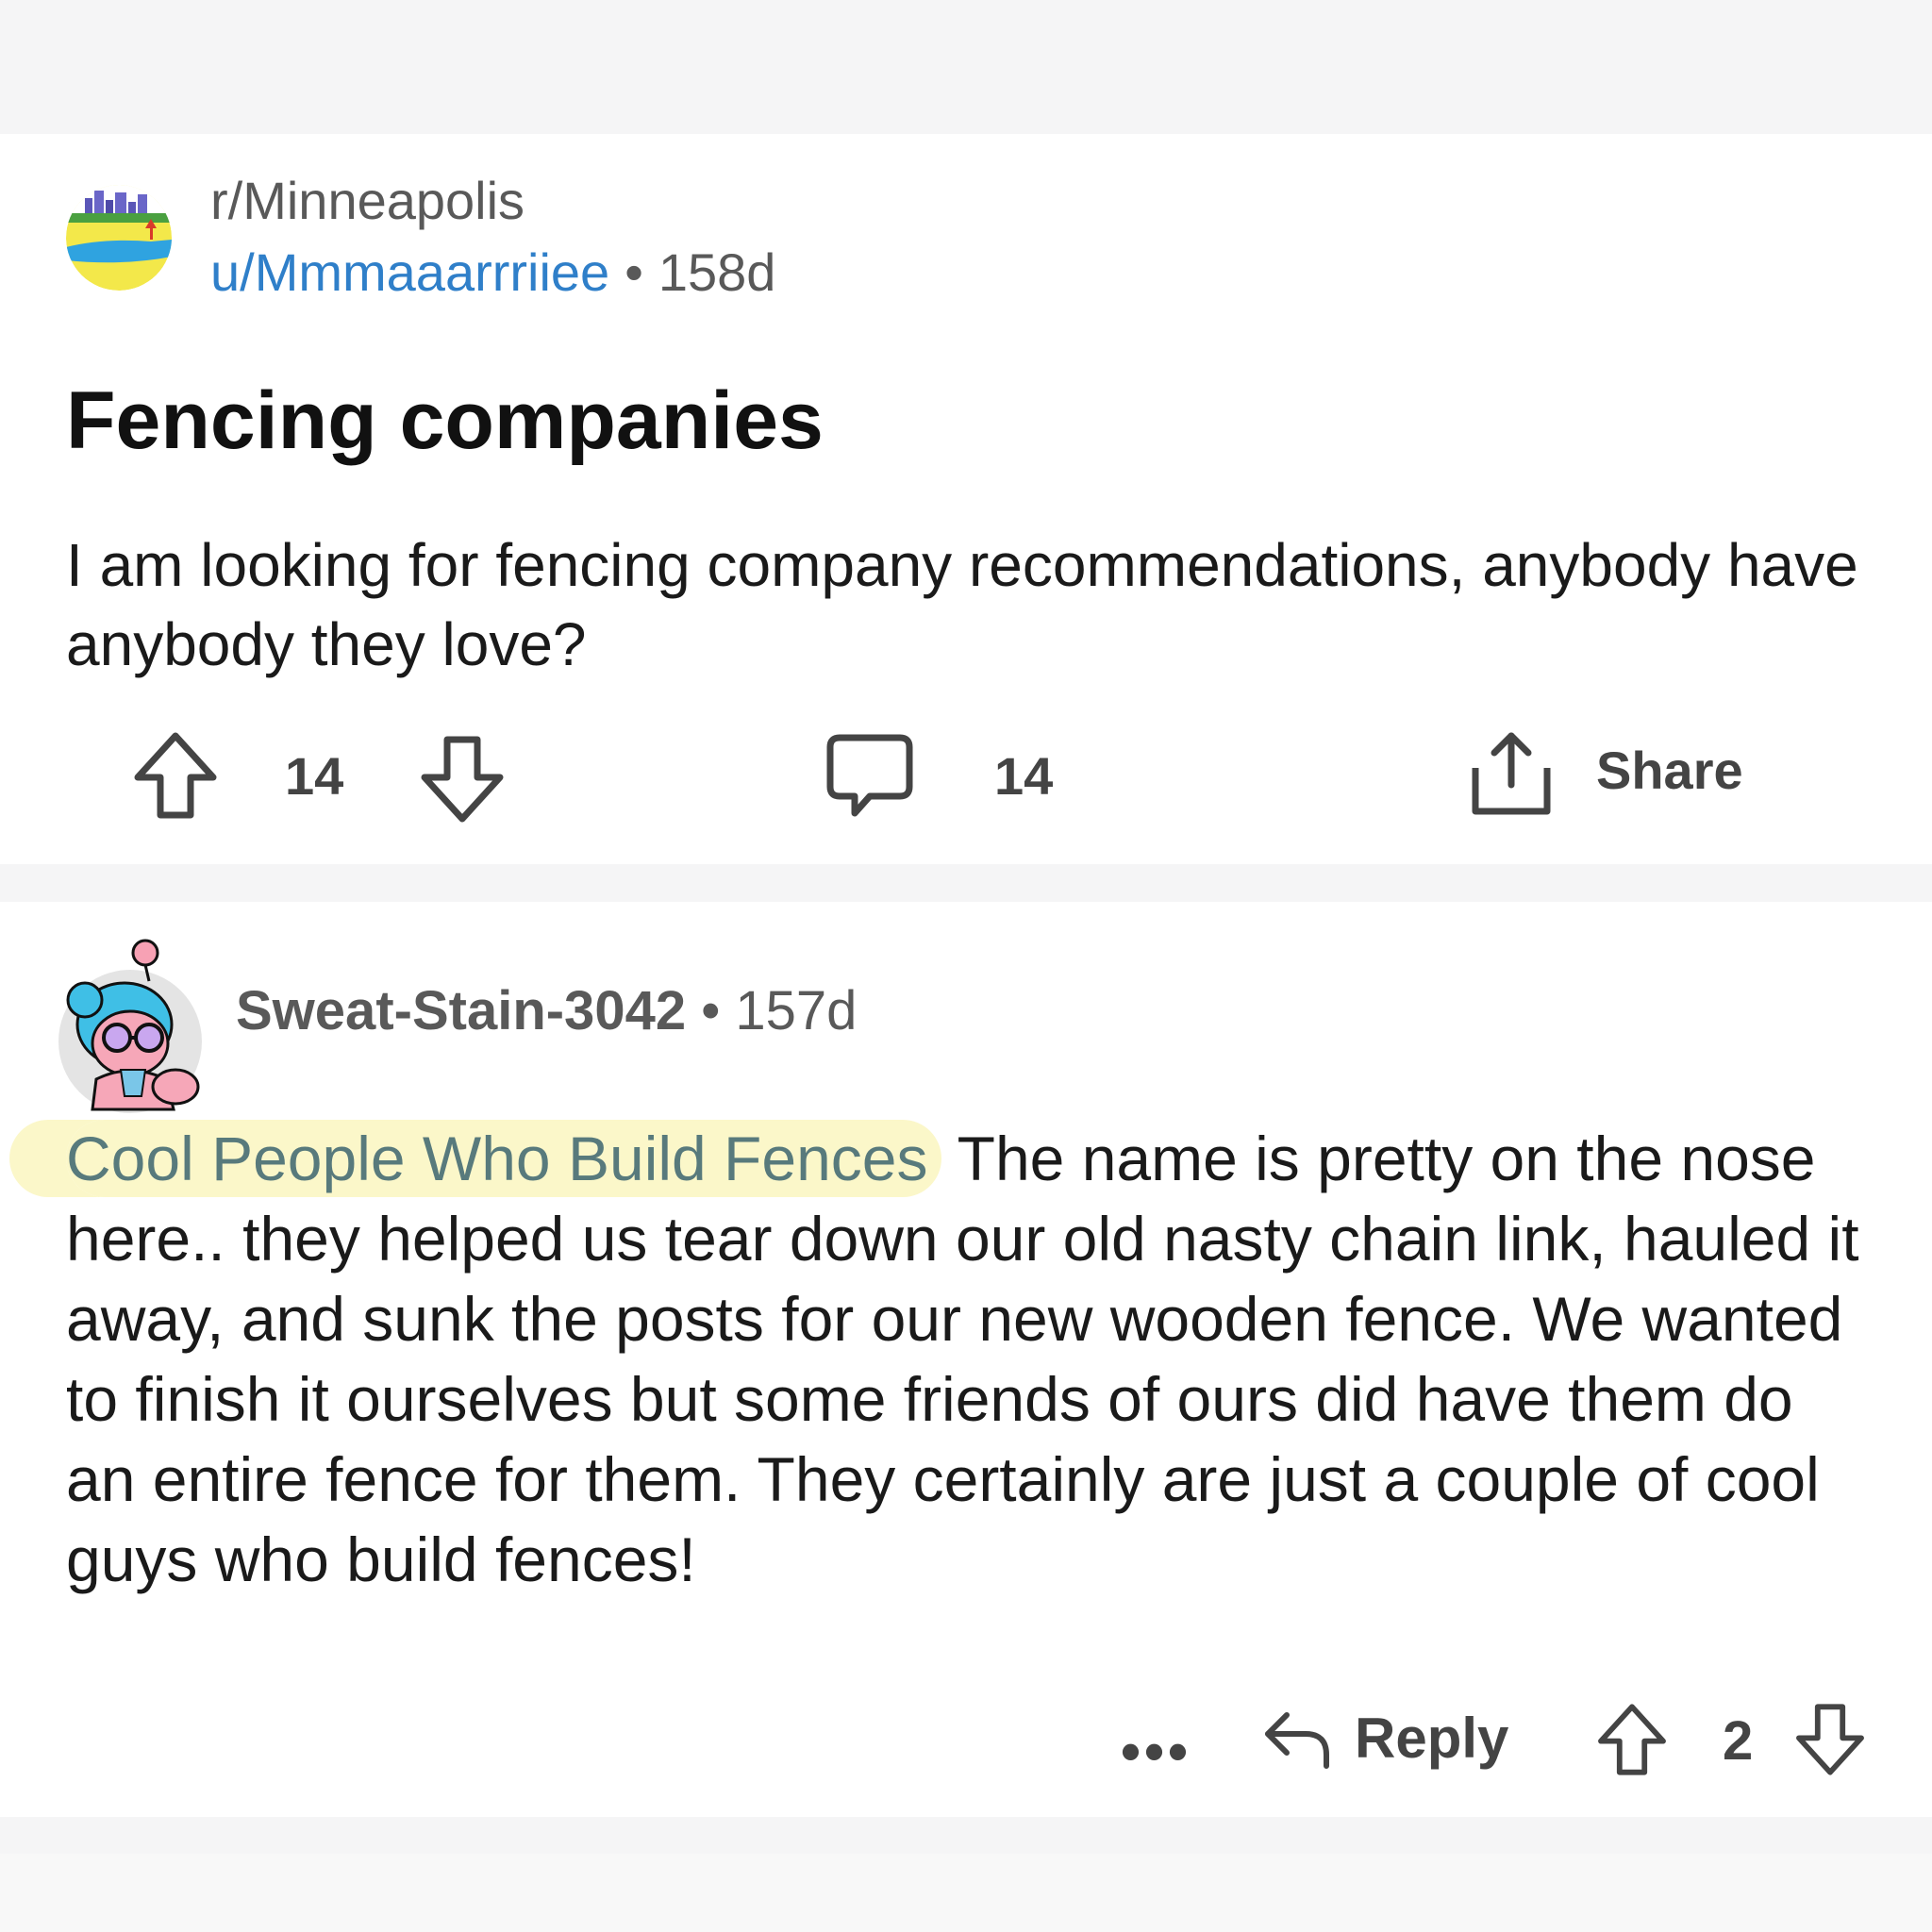 The width and height of the screenshot is (1932, 1932). I want to click on post-vote-count: 14, so click(315, 776).